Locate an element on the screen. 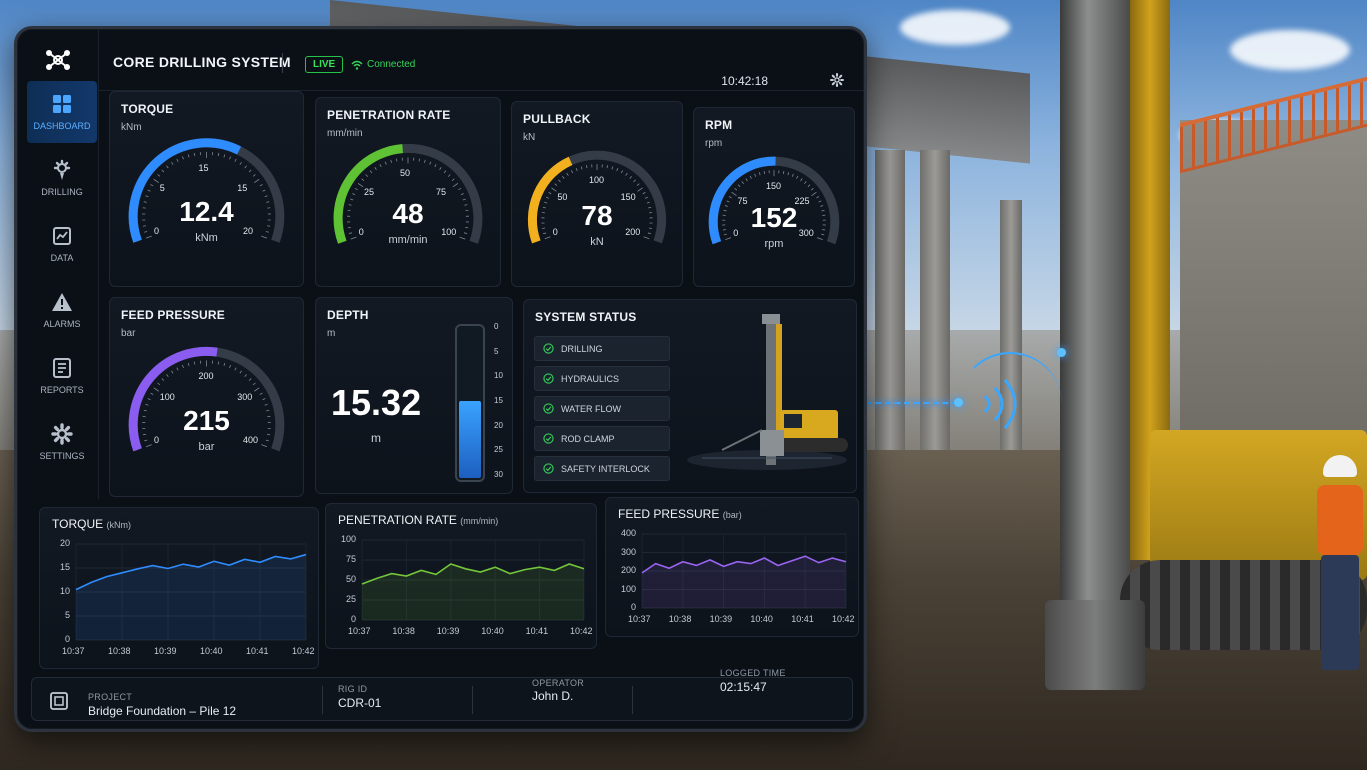 This screenshot has width=1367, height=770. status-item: SAFETY INTERLOCK is located at coordinates (602, 468).